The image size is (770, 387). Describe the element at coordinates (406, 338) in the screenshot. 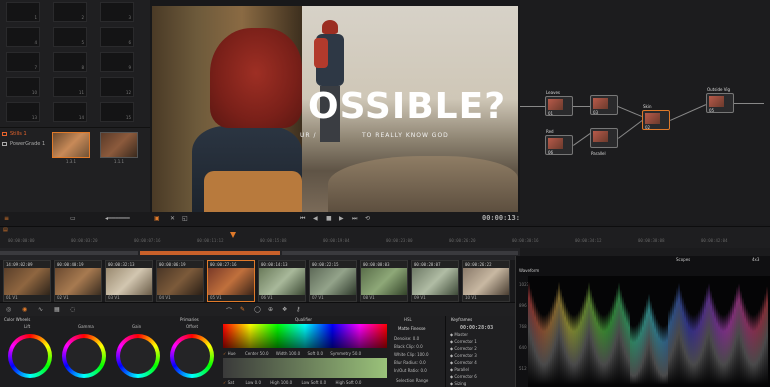

I see `denoise-row: Denoise: 0.0` at that location.